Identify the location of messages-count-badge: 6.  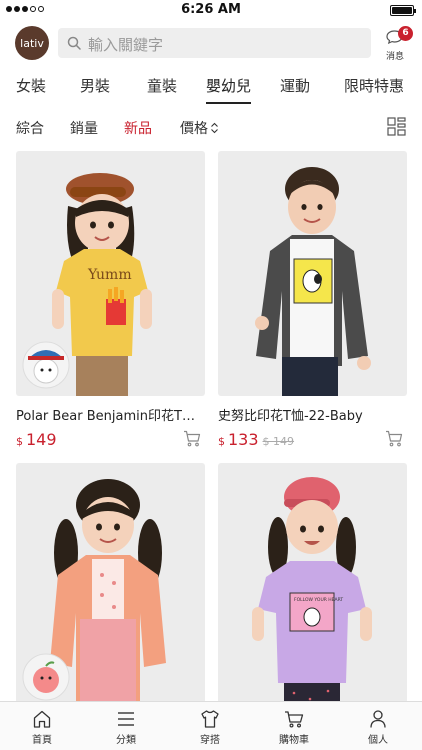
(405, 33).